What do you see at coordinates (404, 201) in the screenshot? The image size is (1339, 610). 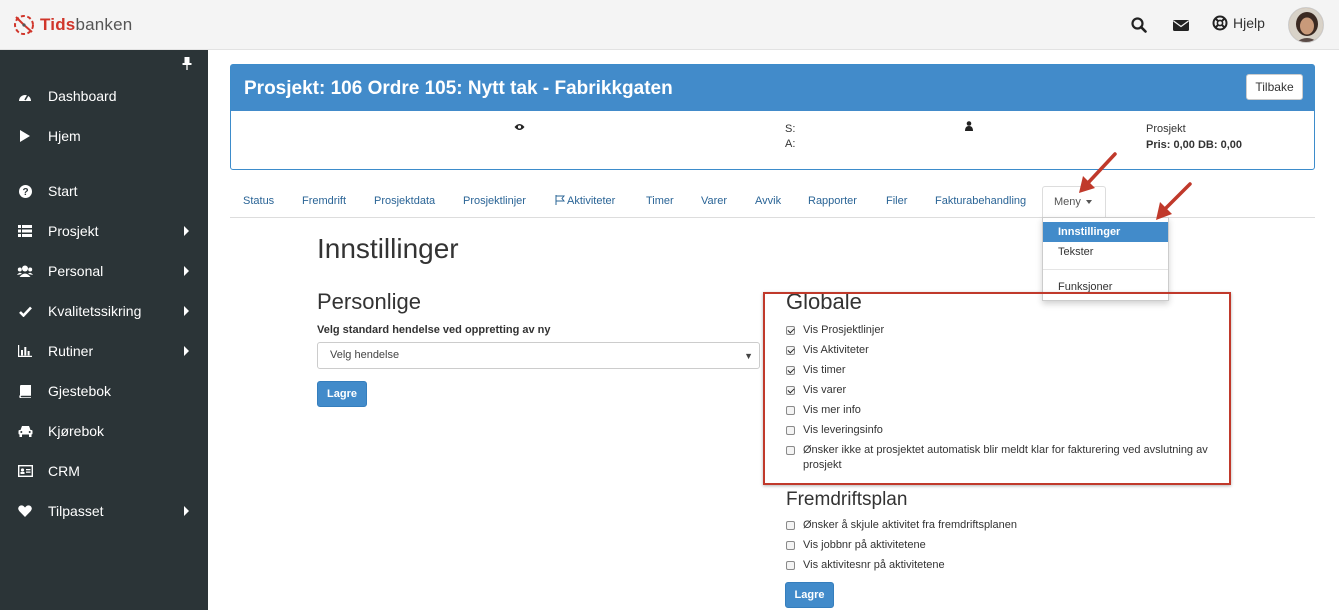 I see `tab-prosjektdata: Prosjektdata` at bounding box center [404, 201].